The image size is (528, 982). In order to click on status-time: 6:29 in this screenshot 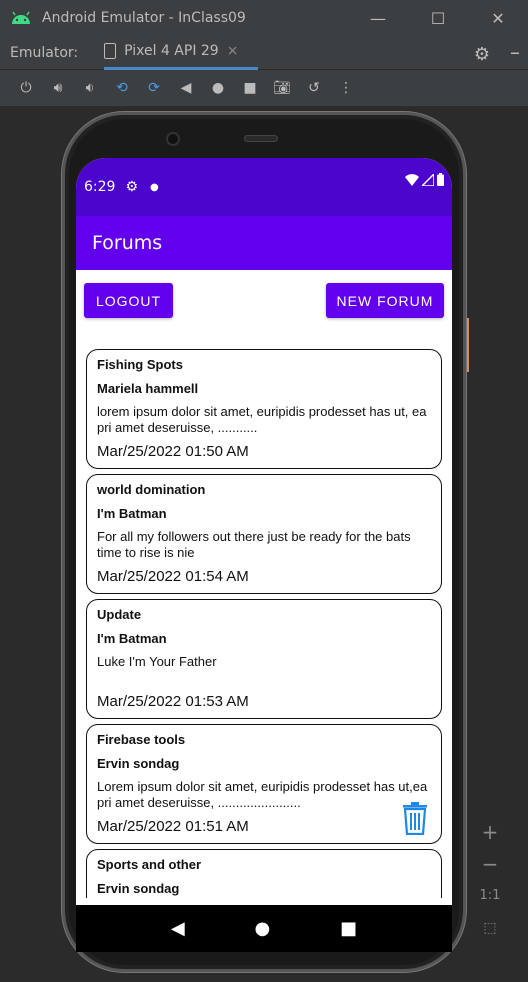, I will do `click(100, 187)`.